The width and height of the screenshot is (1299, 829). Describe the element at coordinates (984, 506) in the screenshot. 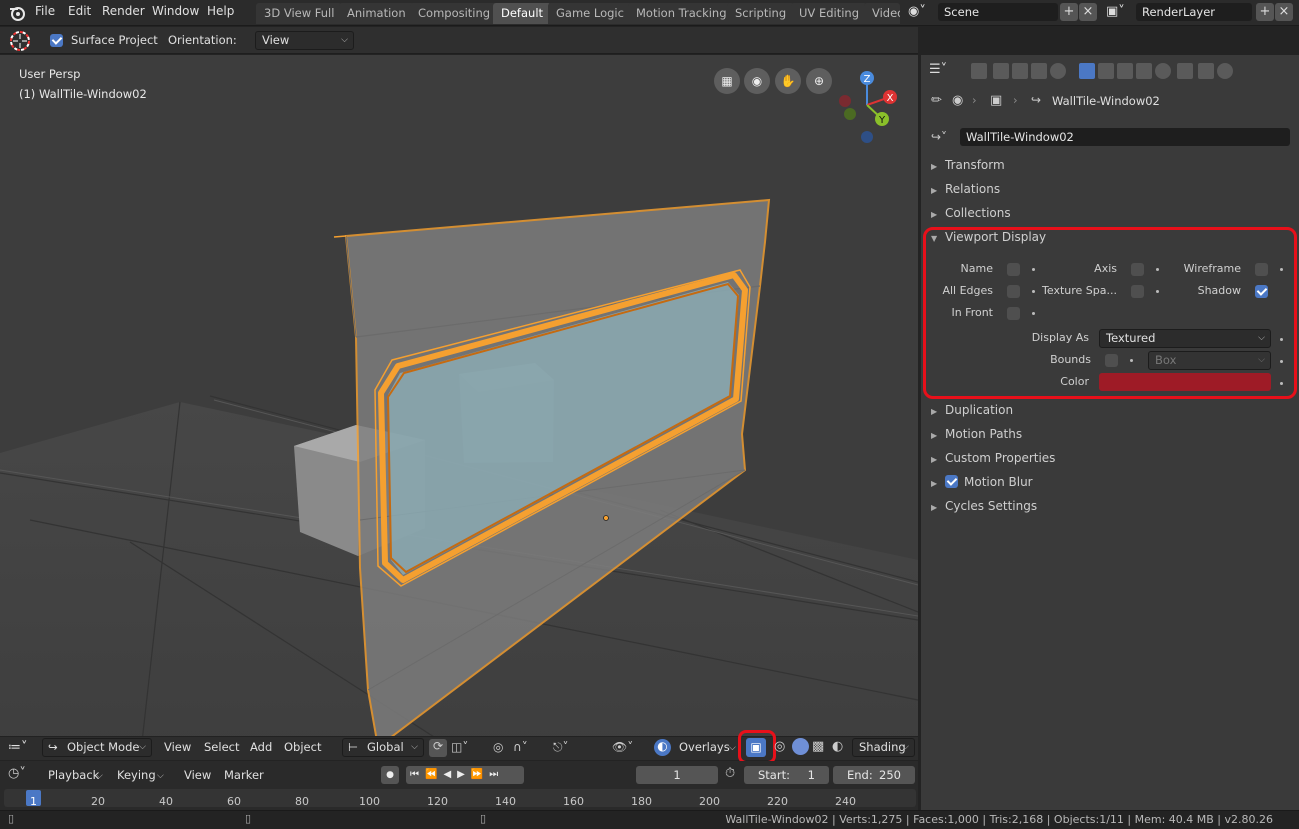

I see `section-cycles-settings: ▶ Cycles Settings` at that location.